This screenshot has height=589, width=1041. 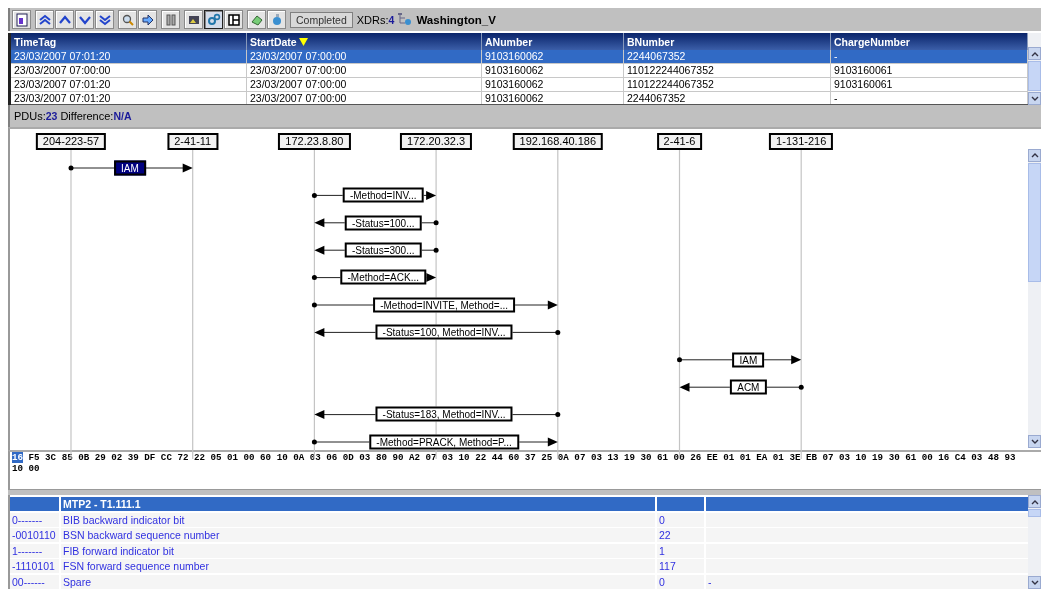 What do you see at coordinates (26, 469) in the screenshot?
I see `hex-bytes: 10 00` at bounding box center [26, 469].